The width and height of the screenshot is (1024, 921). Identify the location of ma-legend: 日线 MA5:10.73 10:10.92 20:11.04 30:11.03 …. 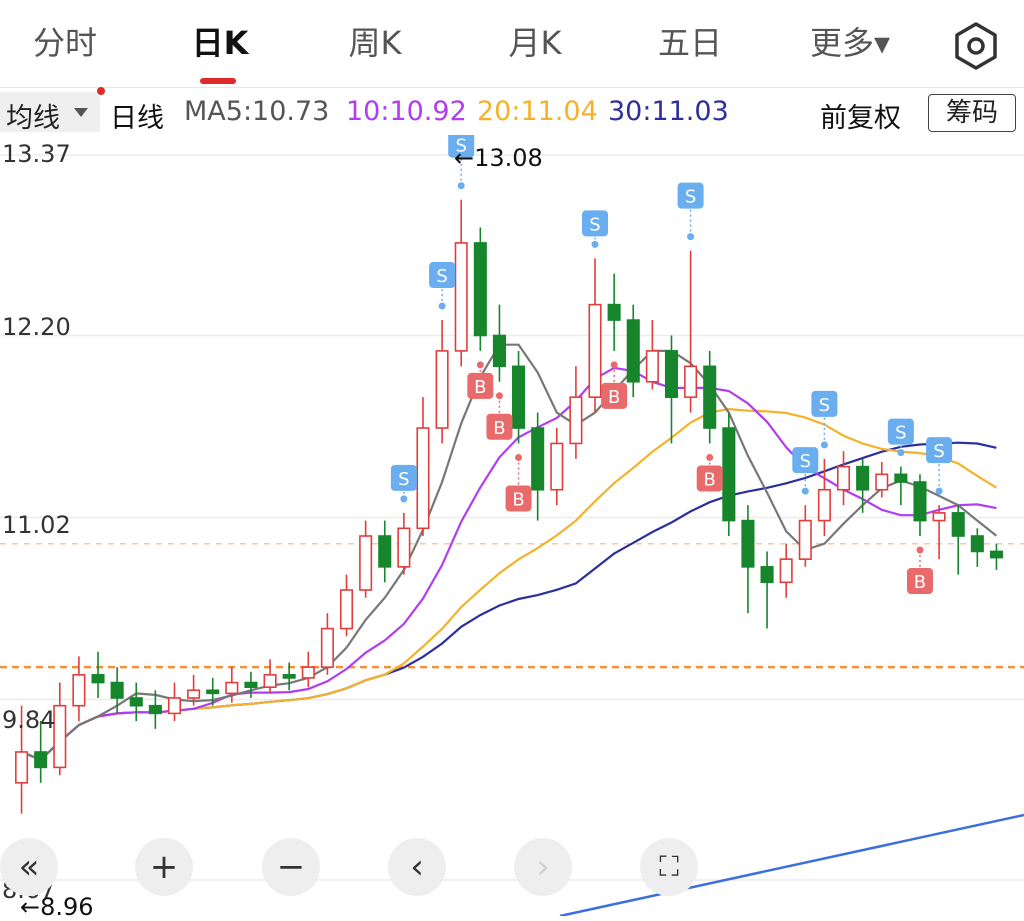
(512, 113).